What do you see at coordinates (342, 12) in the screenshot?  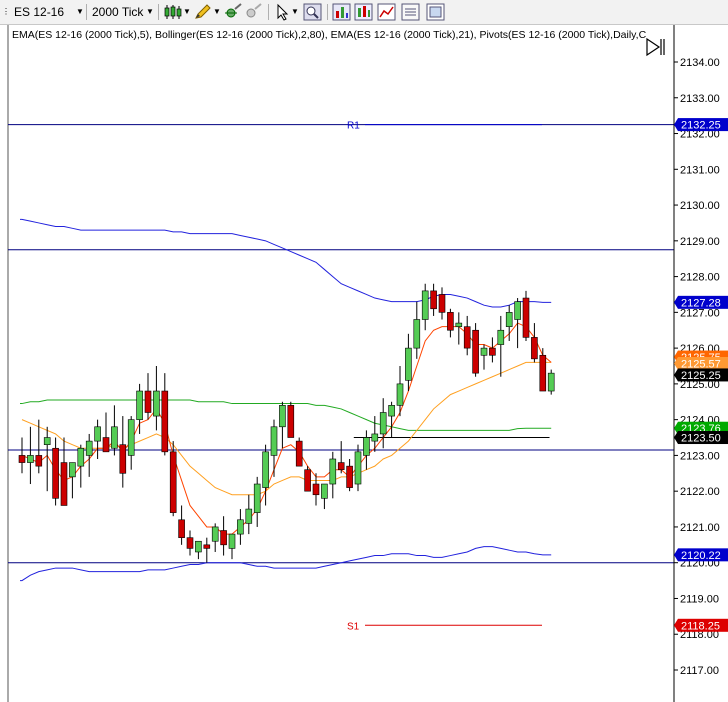 I see `bar-chart-icon` at bounding box center [342, 12].